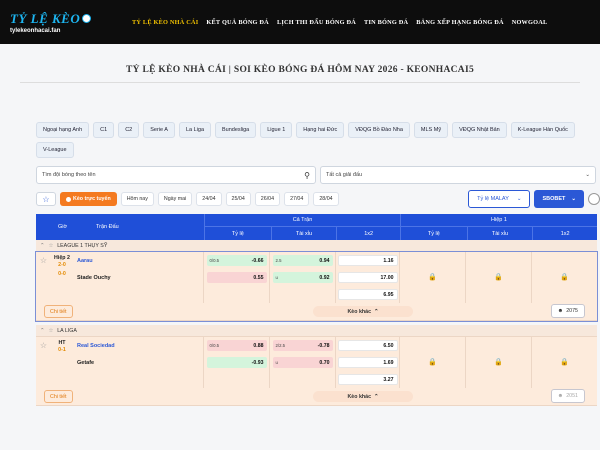 The height and width of the screenshot is (450, 600). I want to click on header-handicap: Tỷ lệ, so click(237, 233).